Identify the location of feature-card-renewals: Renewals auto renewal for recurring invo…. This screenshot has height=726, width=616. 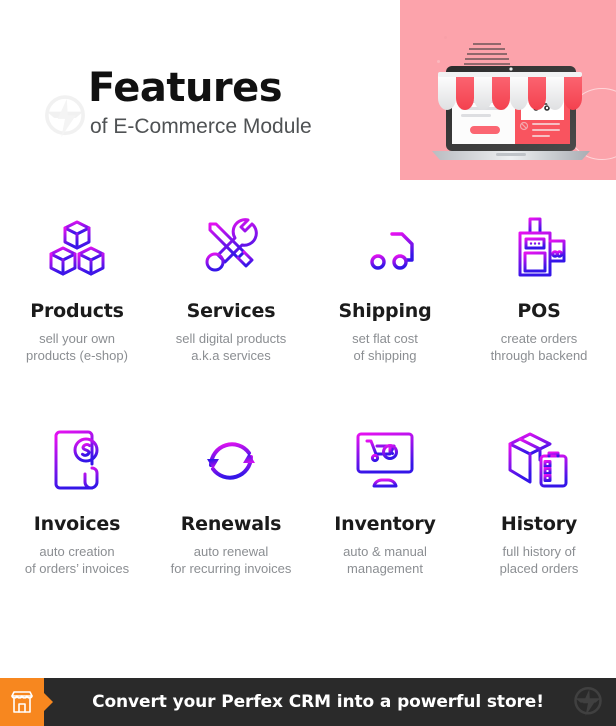
(231, 500).